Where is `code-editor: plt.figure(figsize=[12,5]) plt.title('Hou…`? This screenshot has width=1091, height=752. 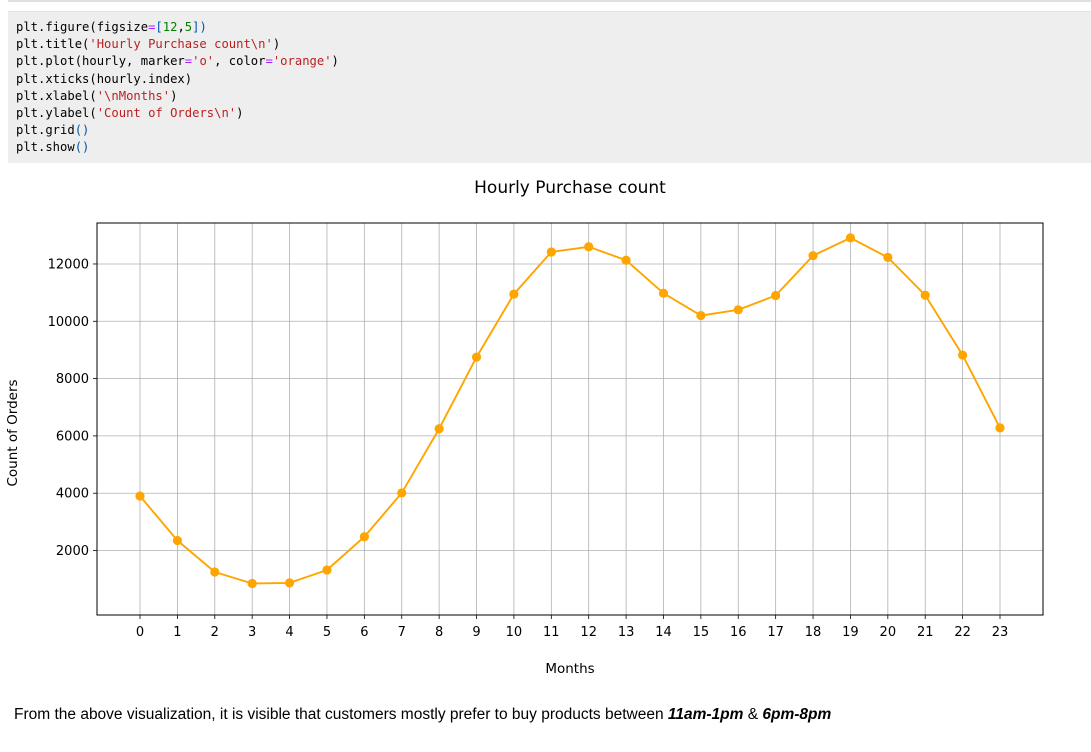 code-editor: plt.figure(figsize=[12,5]) plt.title('Hou… is located at coordinates (177, 88).